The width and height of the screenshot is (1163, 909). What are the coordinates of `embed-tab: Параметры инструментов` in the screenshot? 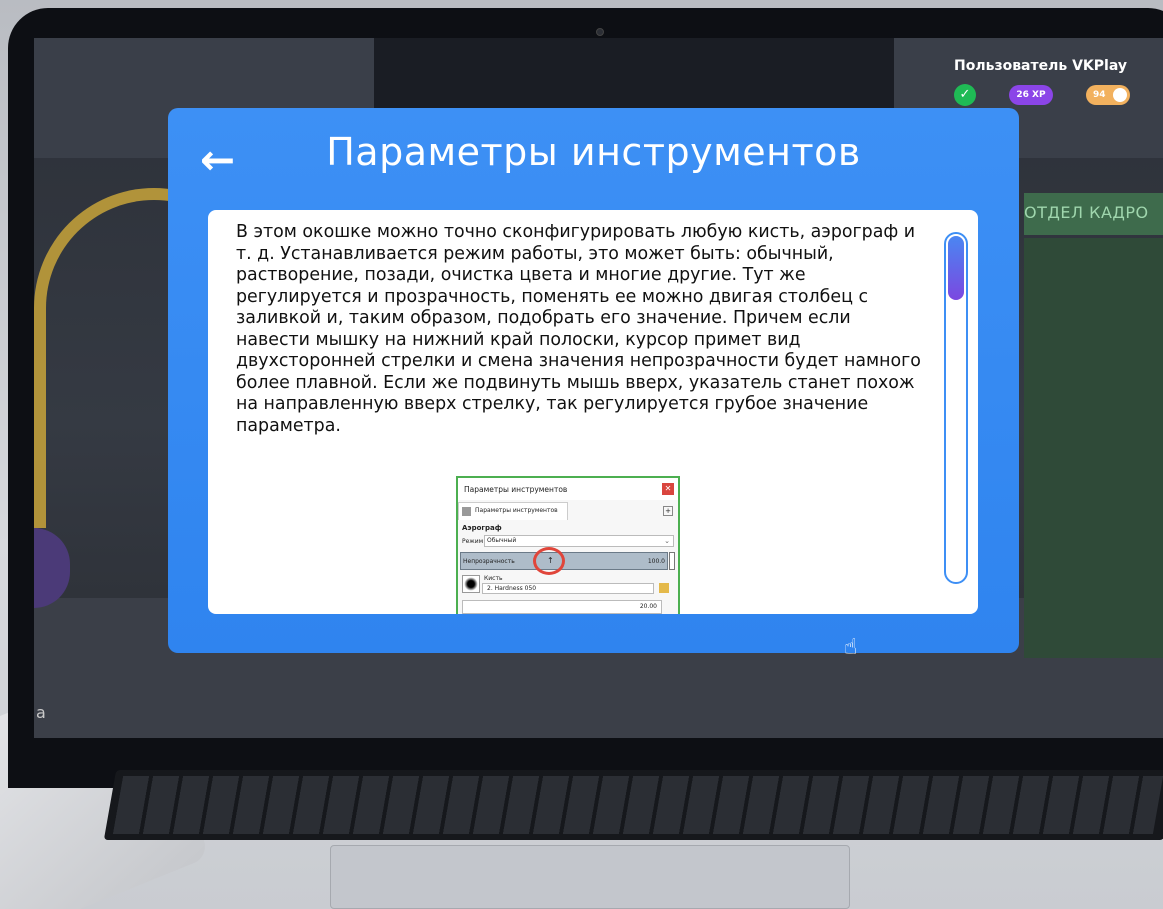 It's located at (513, 511).